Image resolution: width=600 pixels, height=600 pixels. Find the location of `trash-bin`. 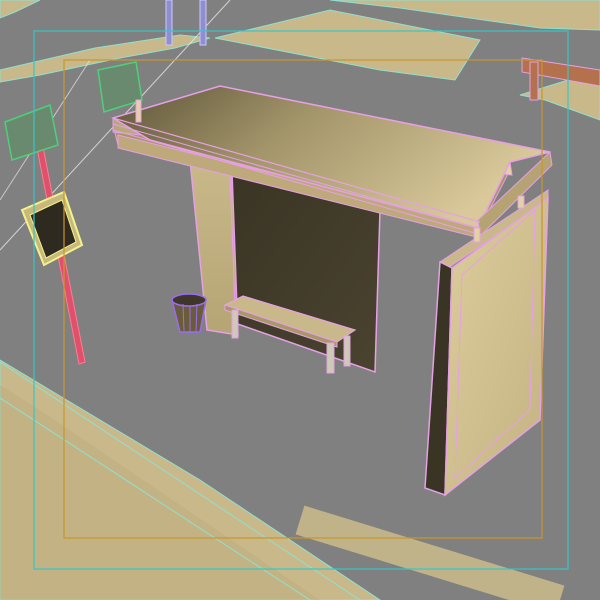

trash-bin is located at coordinates (189, 313).